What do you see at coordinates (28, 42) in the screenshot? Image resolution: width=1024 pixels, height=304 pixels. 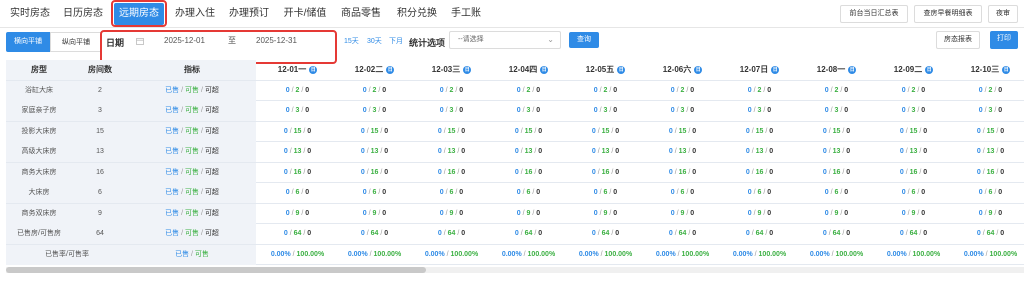 I see `horizontal-layout-toggle: 横向平铺` at bounding box center [28, 42].